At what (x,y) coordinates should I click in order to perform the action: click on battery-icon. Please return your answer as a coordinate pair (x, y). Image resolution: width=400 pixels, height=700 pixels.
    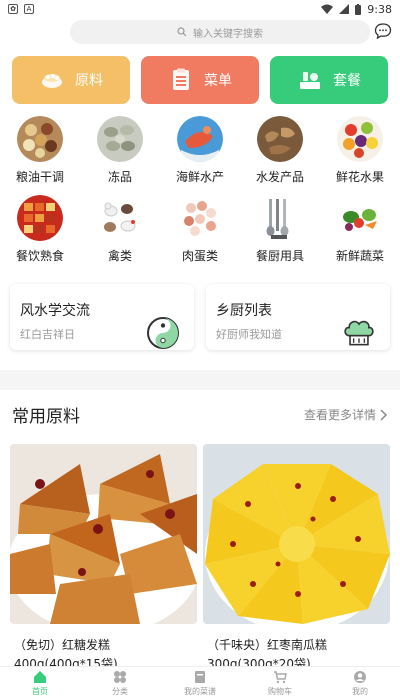
    Looking at the image, I should click on (358, 9).